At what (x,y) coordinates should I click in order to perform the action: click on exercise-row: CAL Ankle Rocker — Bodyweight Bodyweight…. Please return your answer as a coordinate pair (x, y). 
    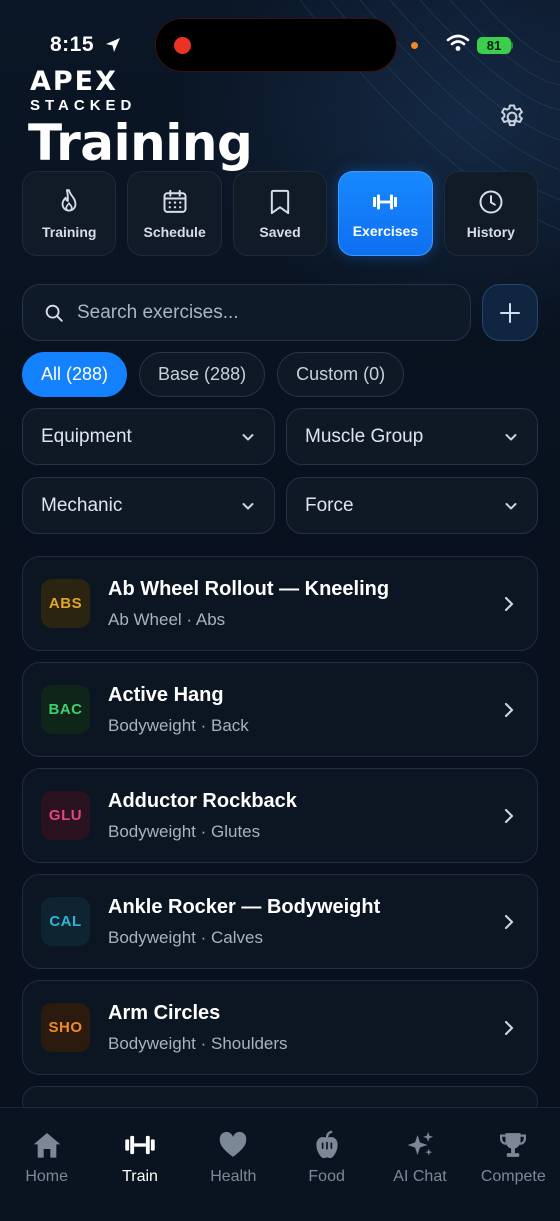
    Looking at the image, I should click on (280, 921).